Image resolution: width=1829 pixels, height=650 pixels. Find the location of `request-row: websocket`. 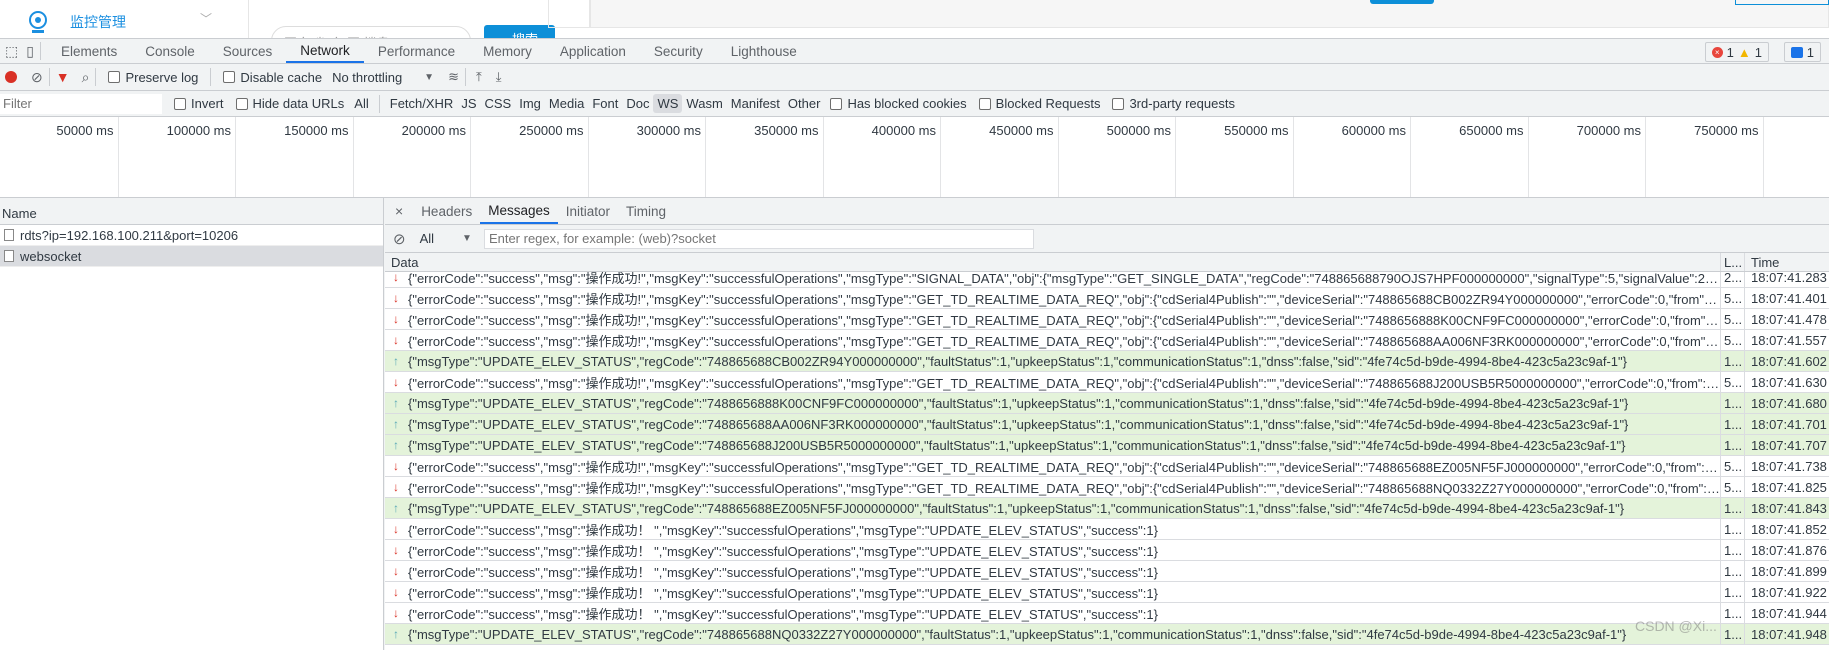

request-row: websocket is located at coordinates (191, 256).